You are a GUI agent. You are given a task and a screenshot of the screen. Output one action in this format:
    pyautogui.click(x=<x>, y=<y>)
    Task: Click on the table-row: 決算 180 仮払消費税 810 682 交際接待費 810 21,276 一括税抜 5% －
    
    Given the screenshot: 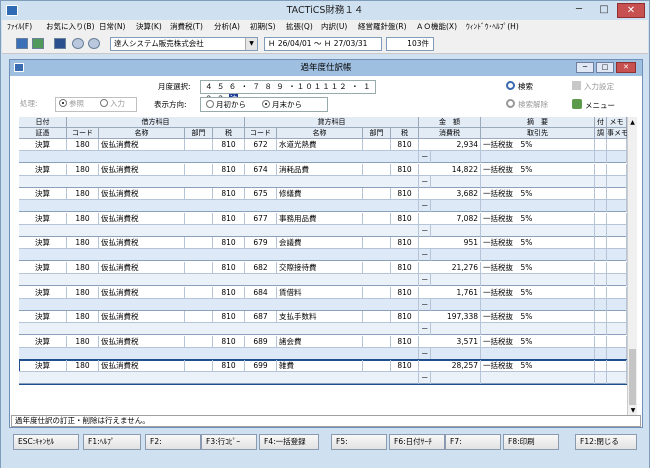 What is the action you would take?
    pyautogui.click(x=323, y=274)
    